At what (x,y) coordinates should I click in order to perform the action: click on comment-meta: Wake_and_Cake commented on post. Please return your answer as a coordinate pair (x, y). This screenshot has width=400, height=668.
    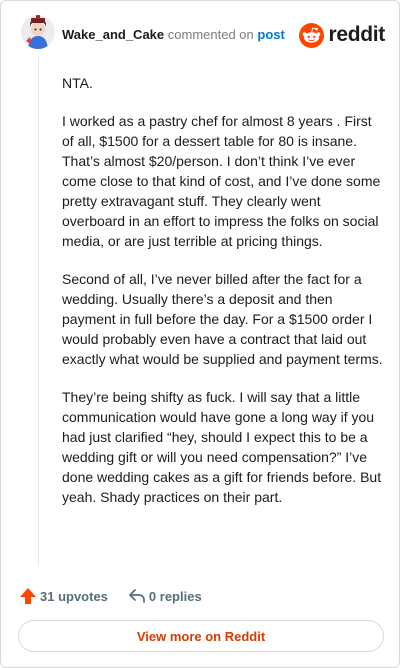
    Looking at the image, I should click on (173, 35).